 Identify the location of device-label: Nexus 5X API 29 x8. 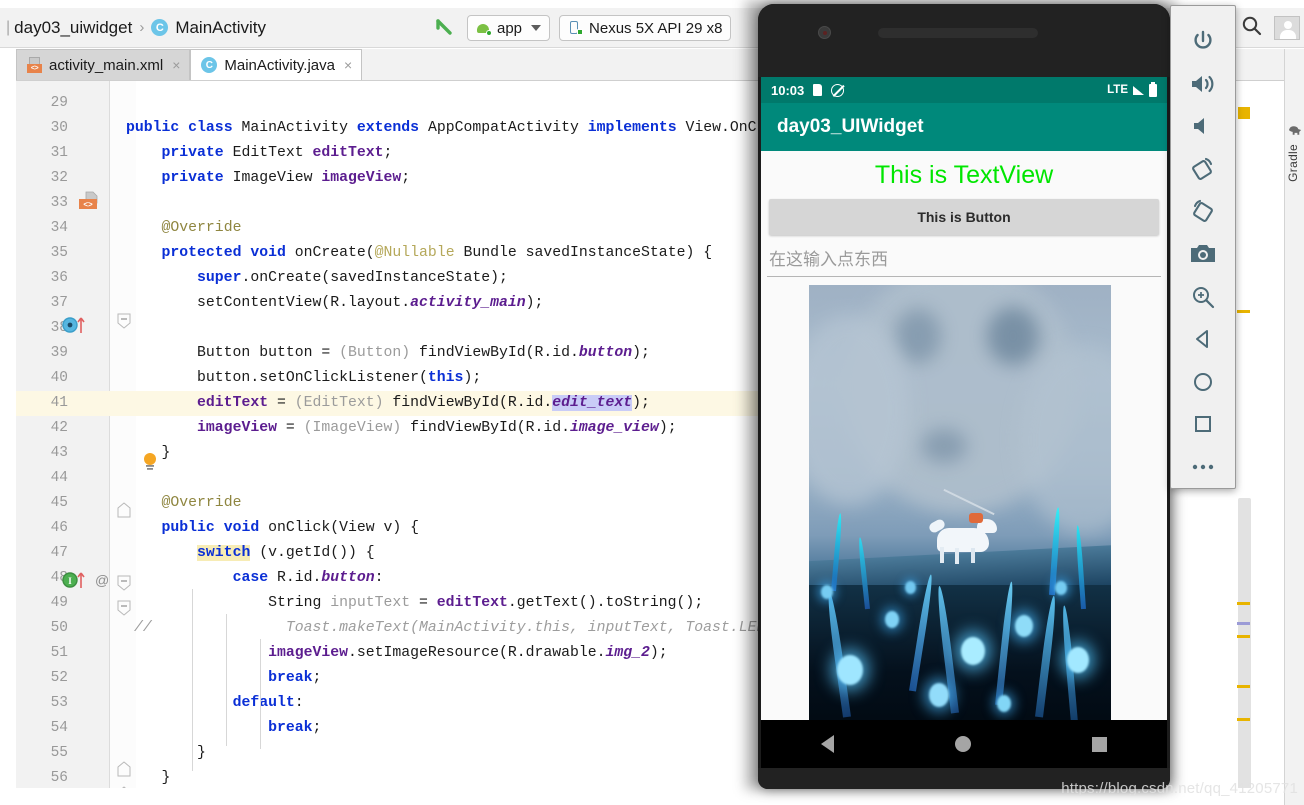
(656, 28).